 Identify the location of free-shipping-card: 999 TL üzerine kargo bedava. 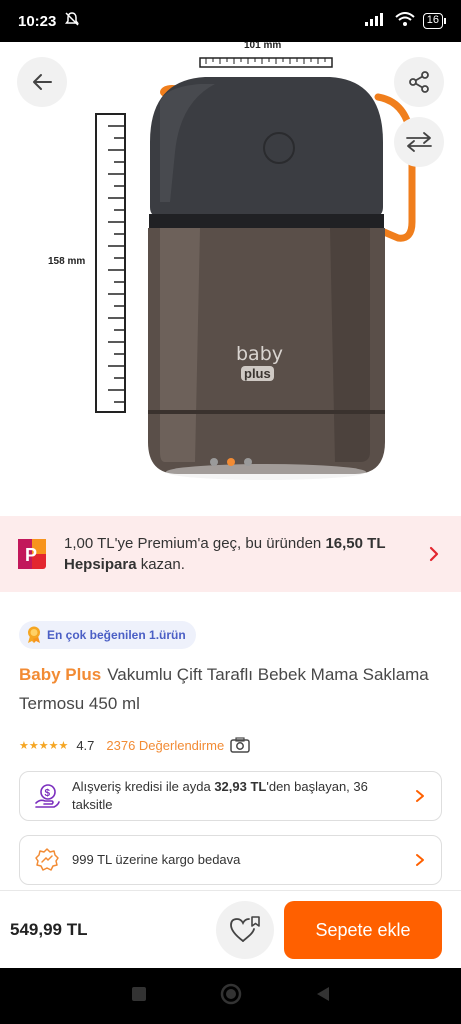
(230, 860).